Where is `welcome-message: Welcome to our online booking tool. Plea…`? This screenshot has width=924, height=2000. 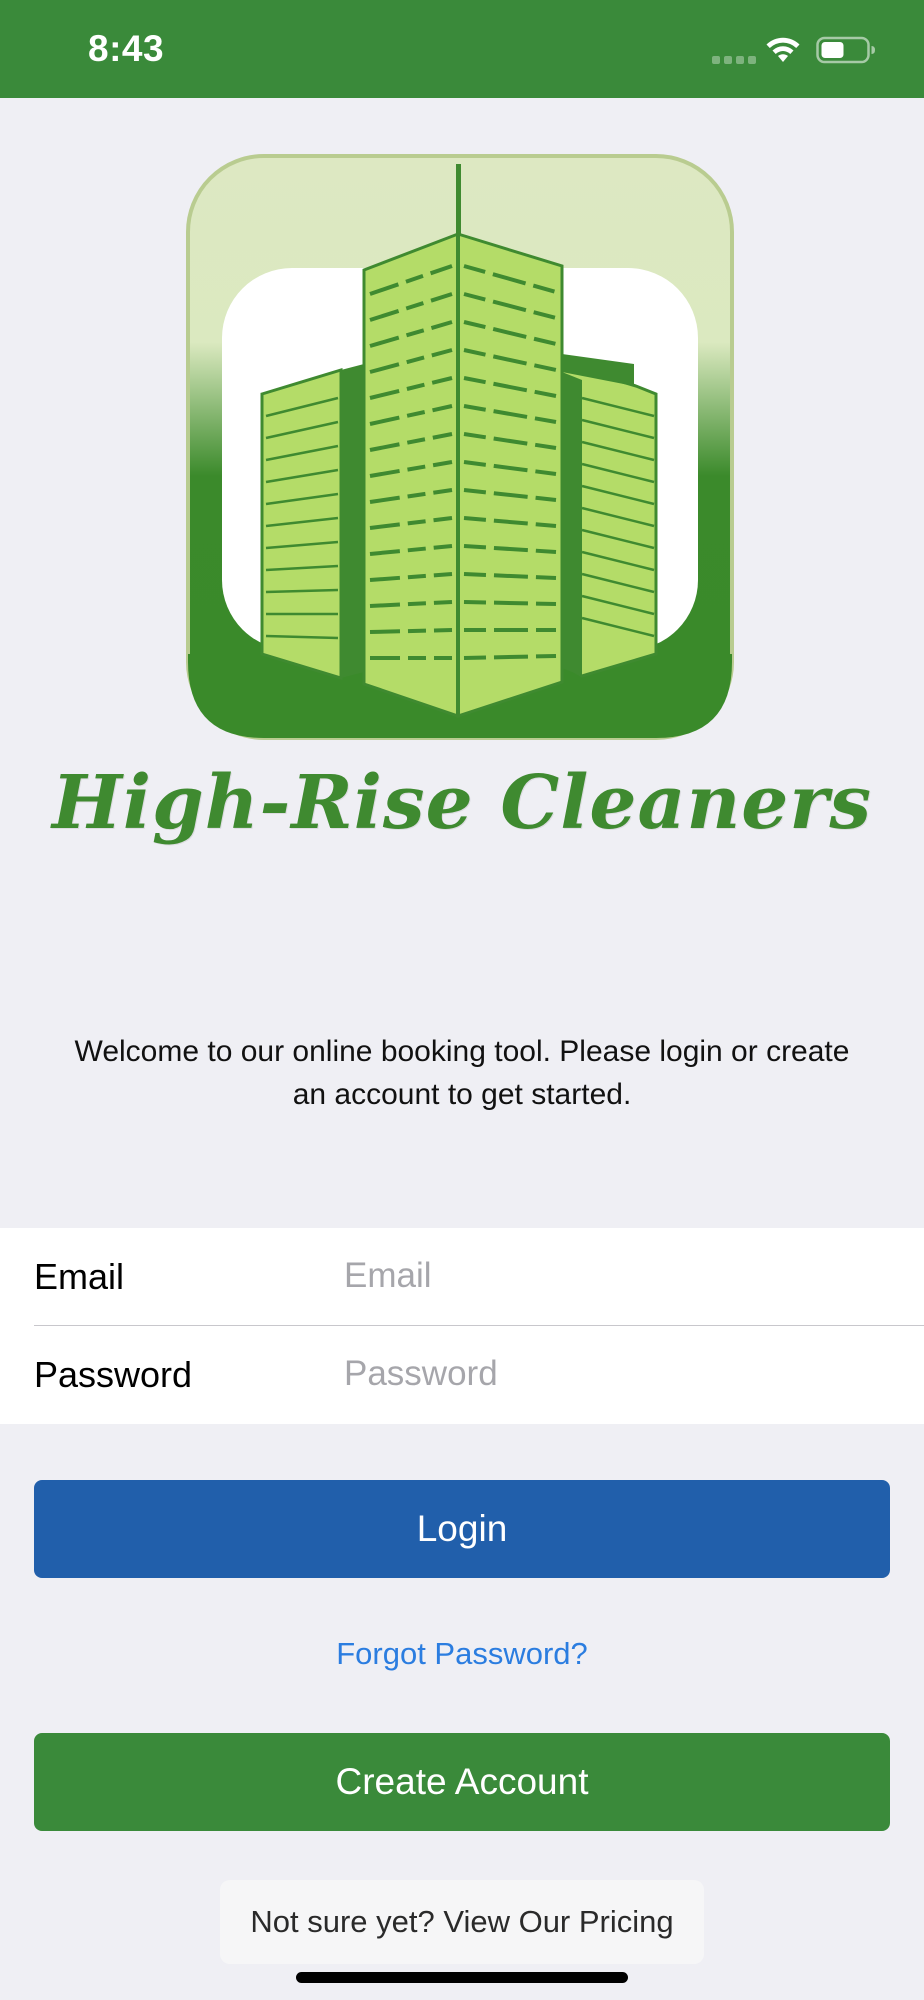
welcome-message: Welcome to our online booking tool. Plea… is located at coordinates (462, 1073).